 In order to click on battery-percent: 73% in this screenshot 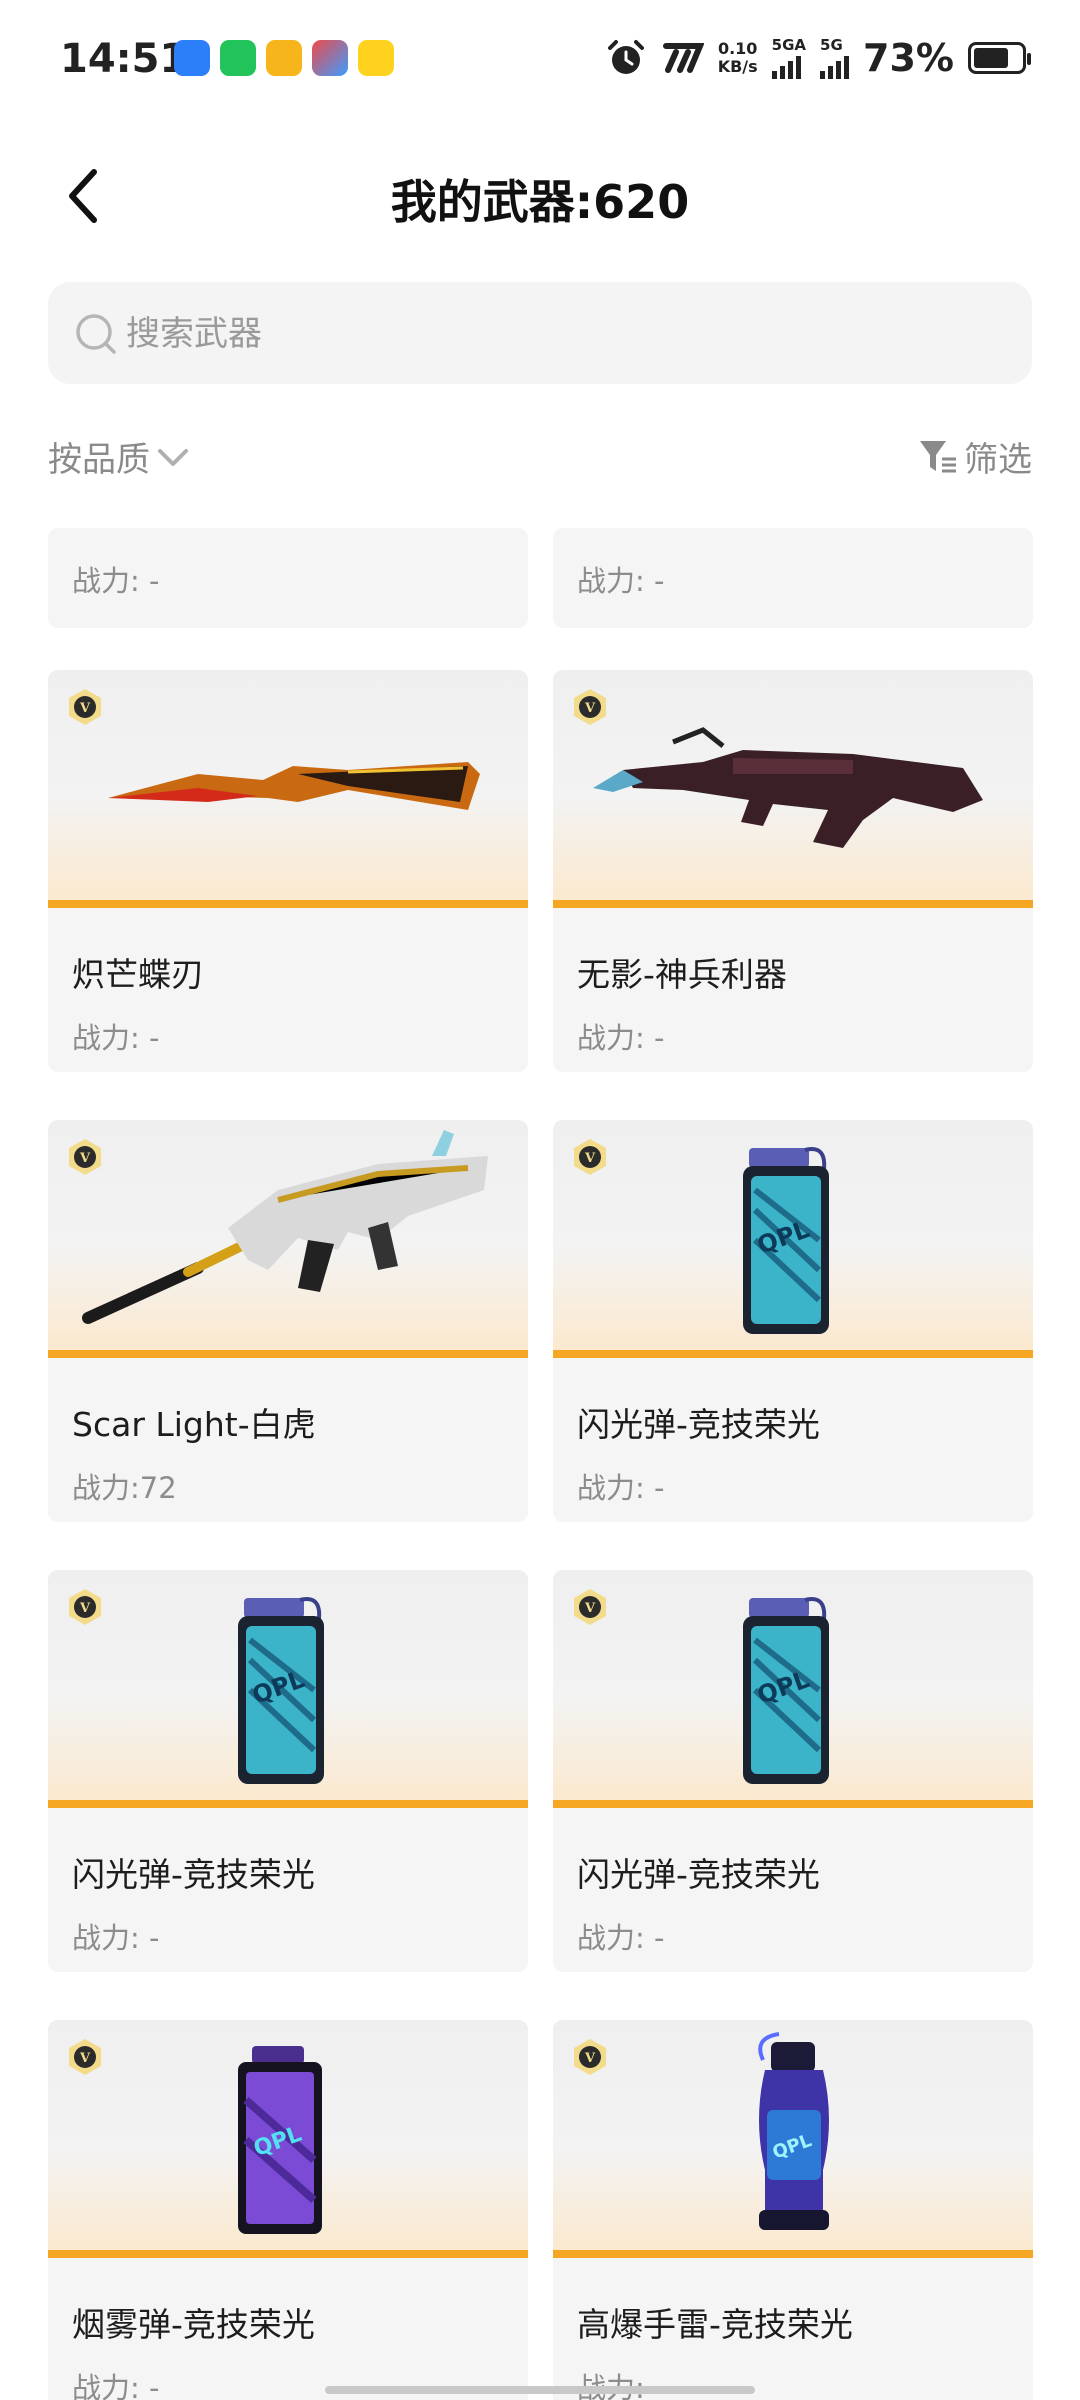, I will do `click(908, 58)`.